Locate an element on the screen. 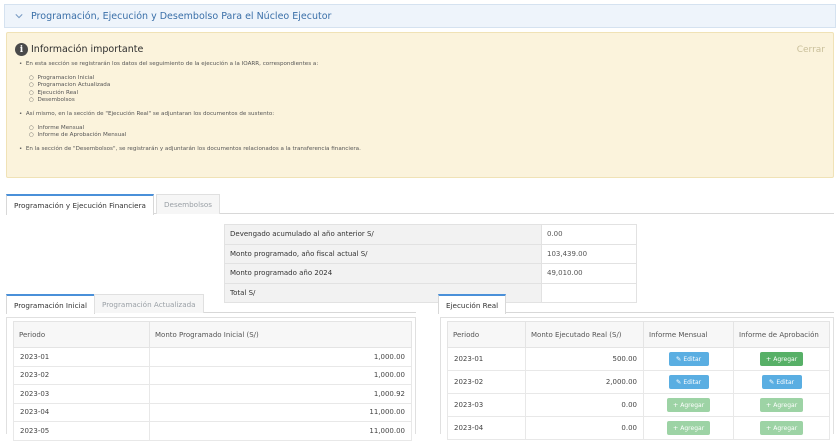  edit-informe-aprobacion-button: ✎ Editar is located at coordinates (781, 382).